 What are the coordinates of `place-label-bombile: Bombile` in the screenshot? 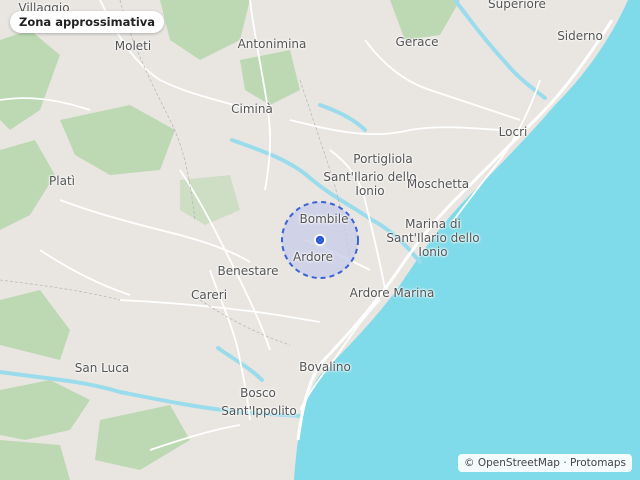 It's located at (324, 219).